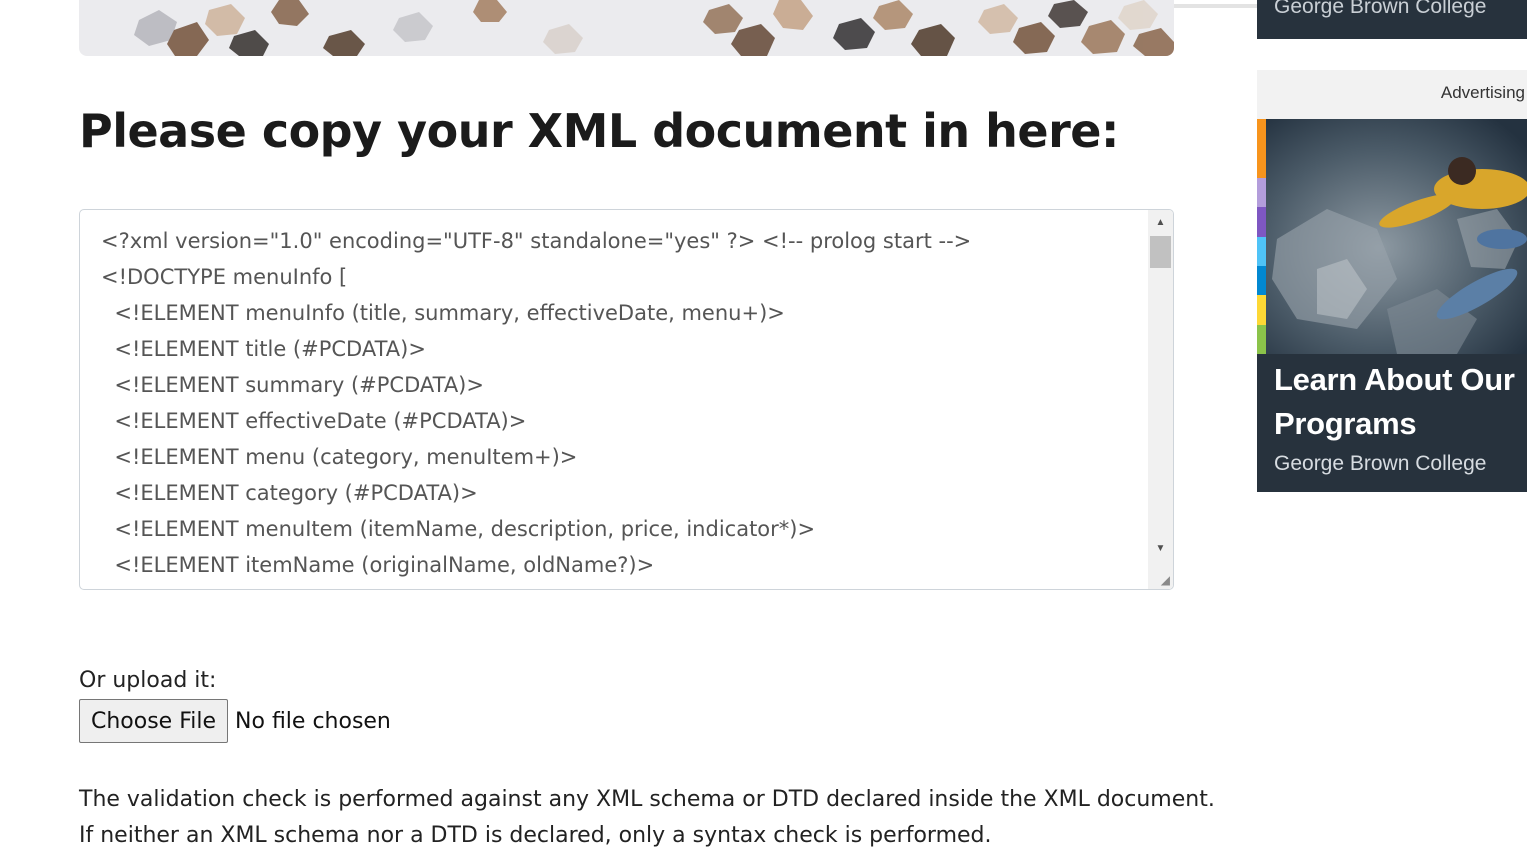  I want to click on resize-grip-icon: ◢, so click(1163, 580).